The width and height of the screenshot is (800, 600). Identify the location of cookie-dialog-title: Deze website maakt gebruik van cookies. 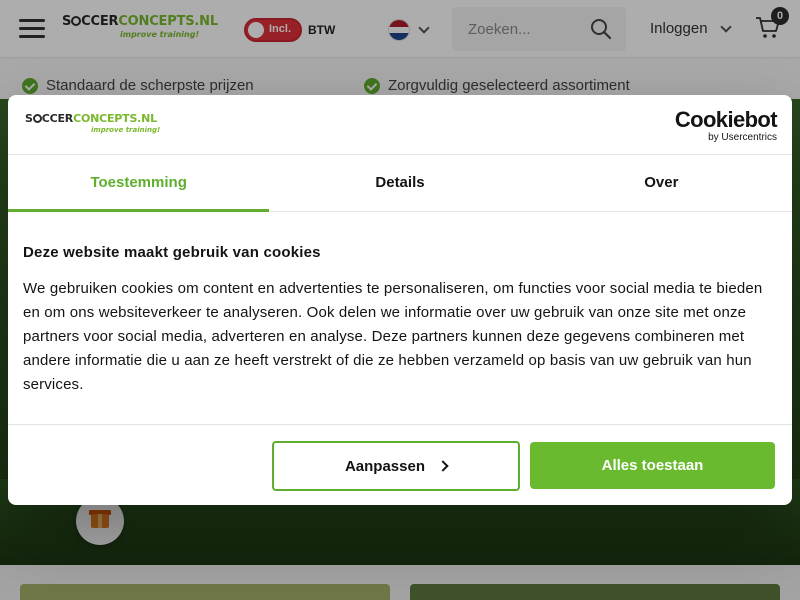
(172, 252).